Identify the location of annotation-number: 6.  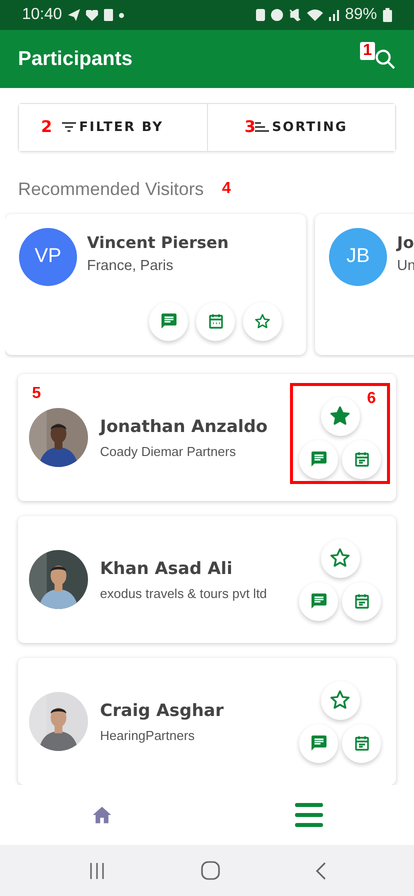
(371, 398).